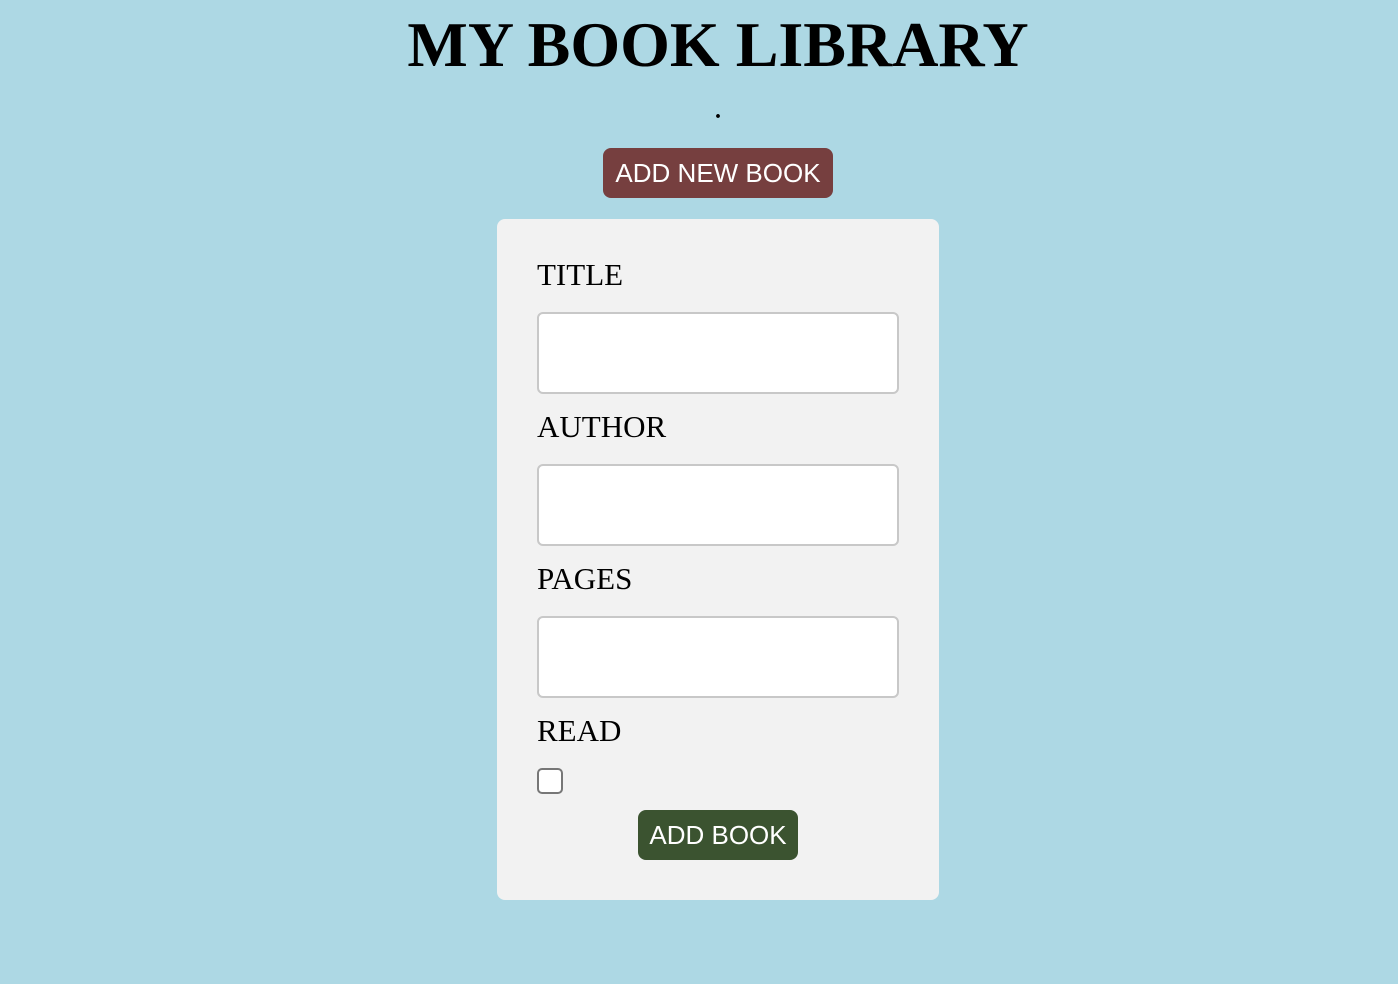 The image size is (1398, 984). What do you see at coordinates (579, 730) in the screenshot?
I see `read-label: READ` at bounding box center [579, 730].